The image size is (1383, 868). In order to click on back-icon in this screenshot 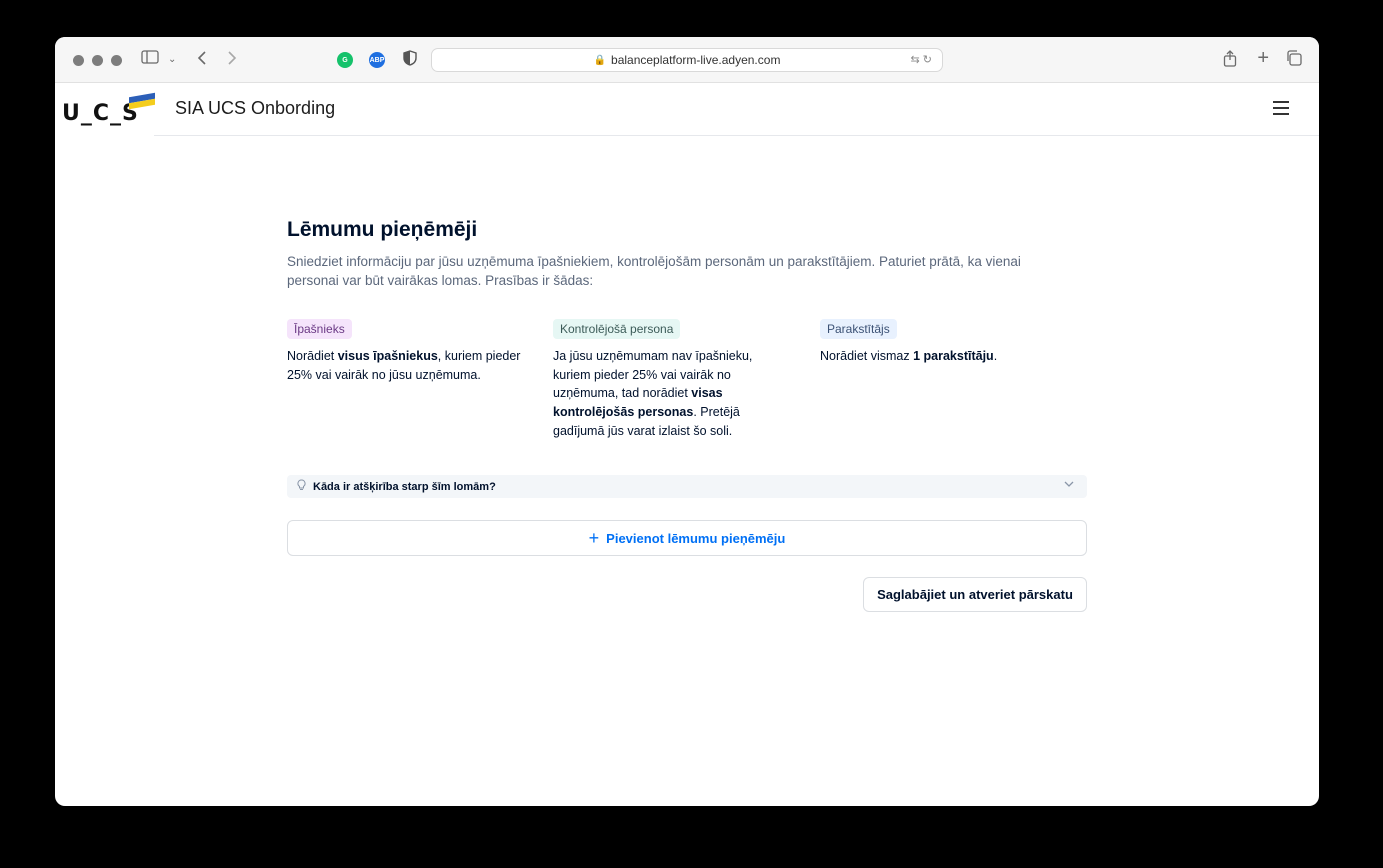, I will do `click(202, 61)`.